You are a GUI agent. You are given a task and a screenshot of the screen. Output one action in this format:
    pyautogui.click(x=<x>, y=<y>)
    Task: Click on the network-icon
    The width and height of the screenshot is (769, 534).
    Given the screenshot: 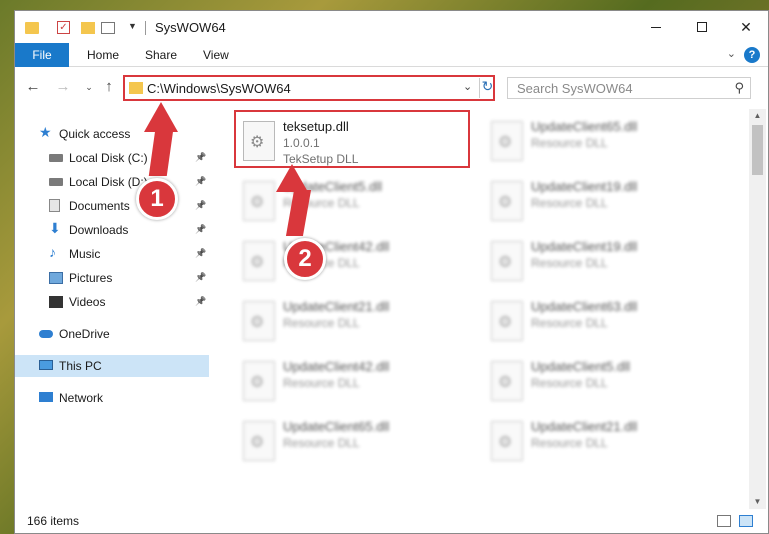 What is the action you would take?
    pyautogui.click(x=46, y=397)
    